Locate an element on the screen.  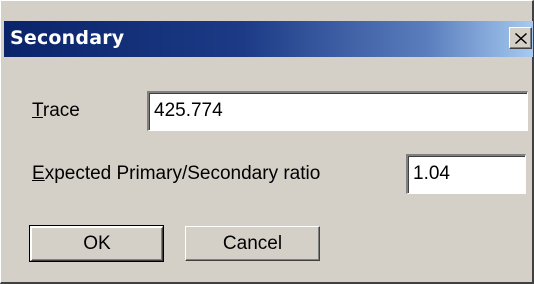
trace-label: Trace is located at coordinates (56, 111).